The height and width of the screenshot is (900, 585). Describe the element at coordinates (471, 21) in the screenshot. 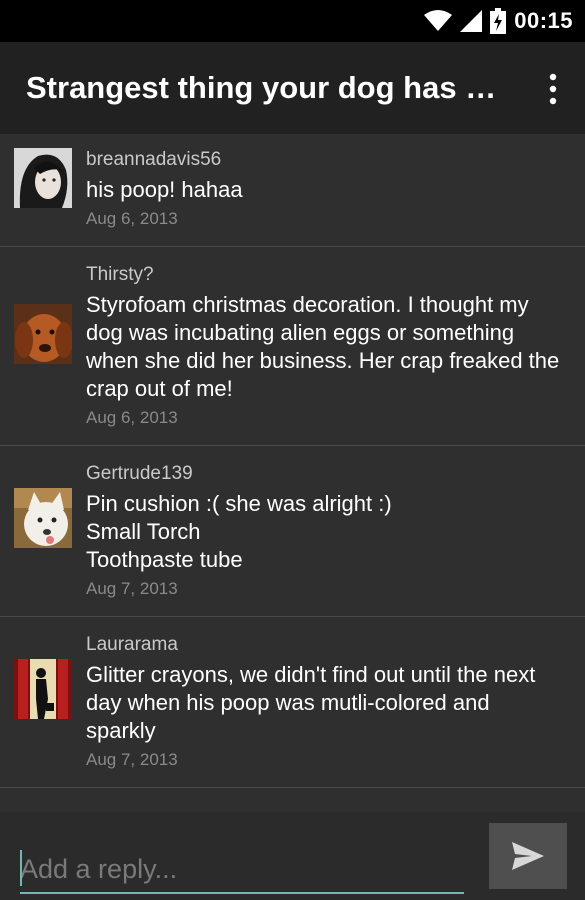

I see `signal-icon` at that location.